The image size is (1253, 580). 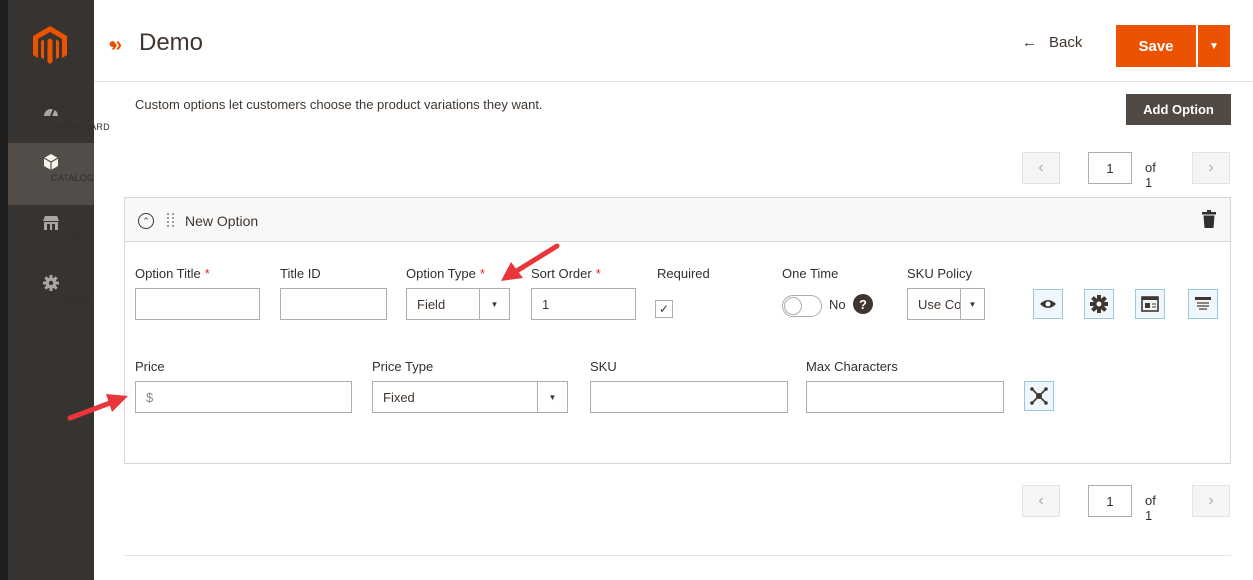 I want to click on max-characters-label: Max Characters, so click(x=852, y=366).